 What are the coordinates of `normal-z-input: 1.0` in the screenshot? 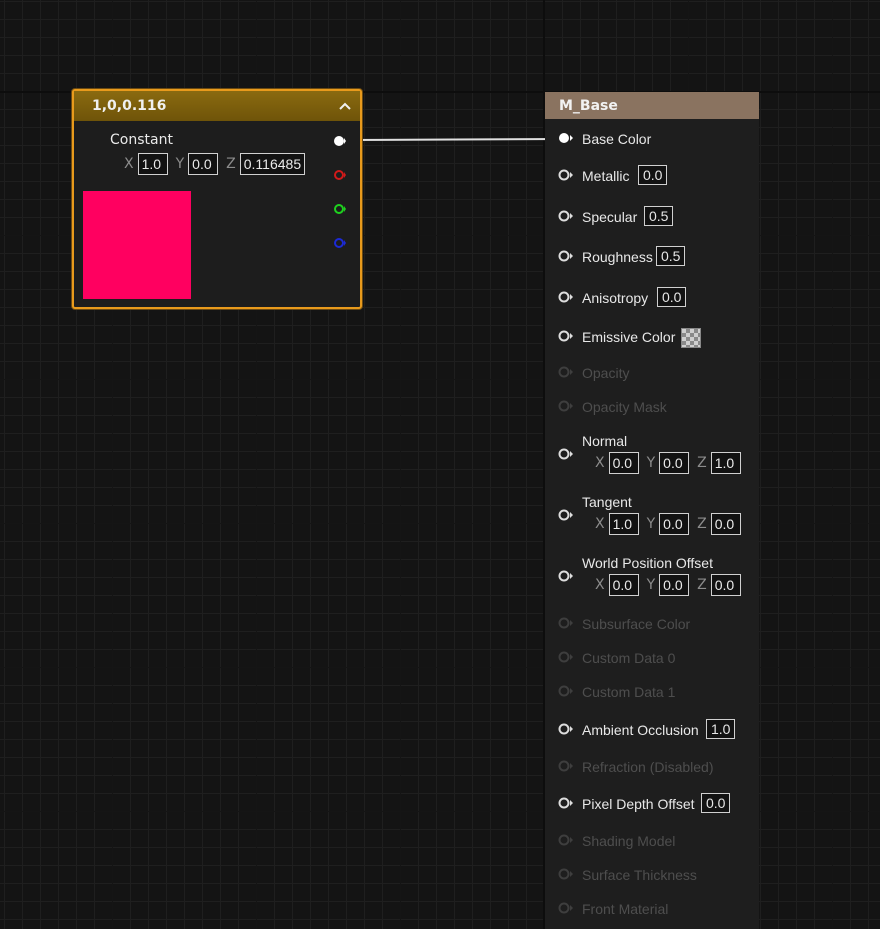 It's located at (725, 463).